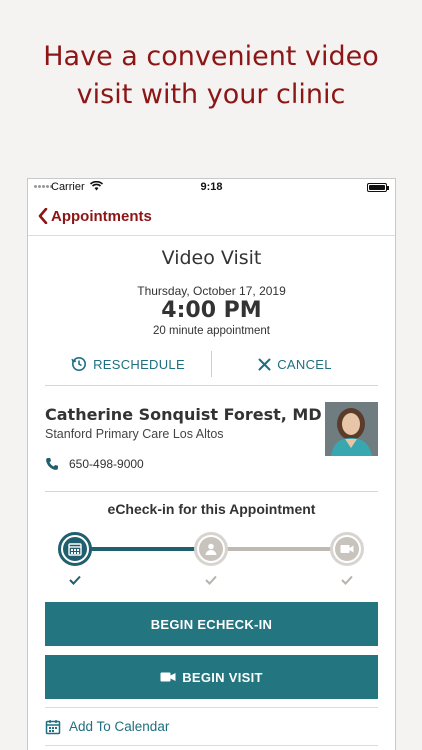  I want to click on visit-title: Video Visit, so click(211, 258).